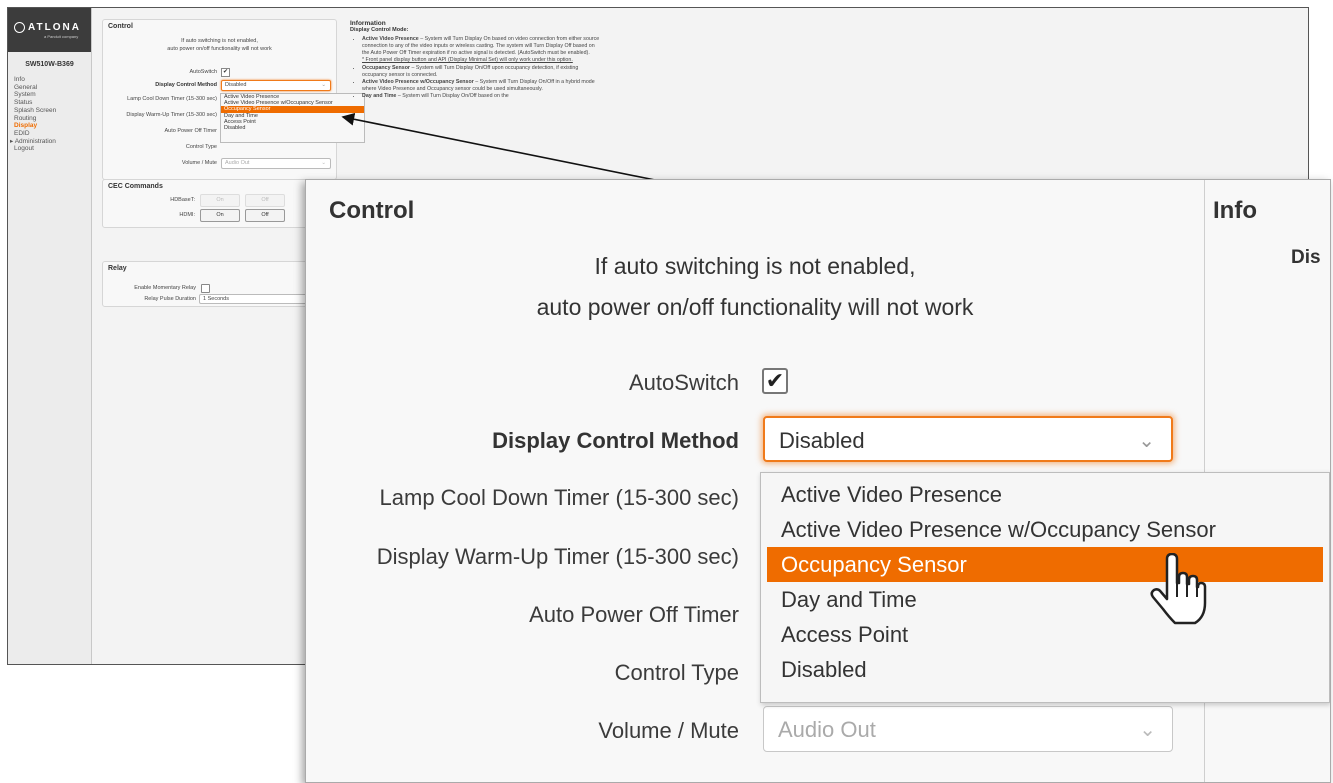 Image resolution: width=1333 pixels, height=783 pixels. Describe the element at coordinates (49, 103) in the screenshot. I see `sidebar-item-status: Status` at that location.